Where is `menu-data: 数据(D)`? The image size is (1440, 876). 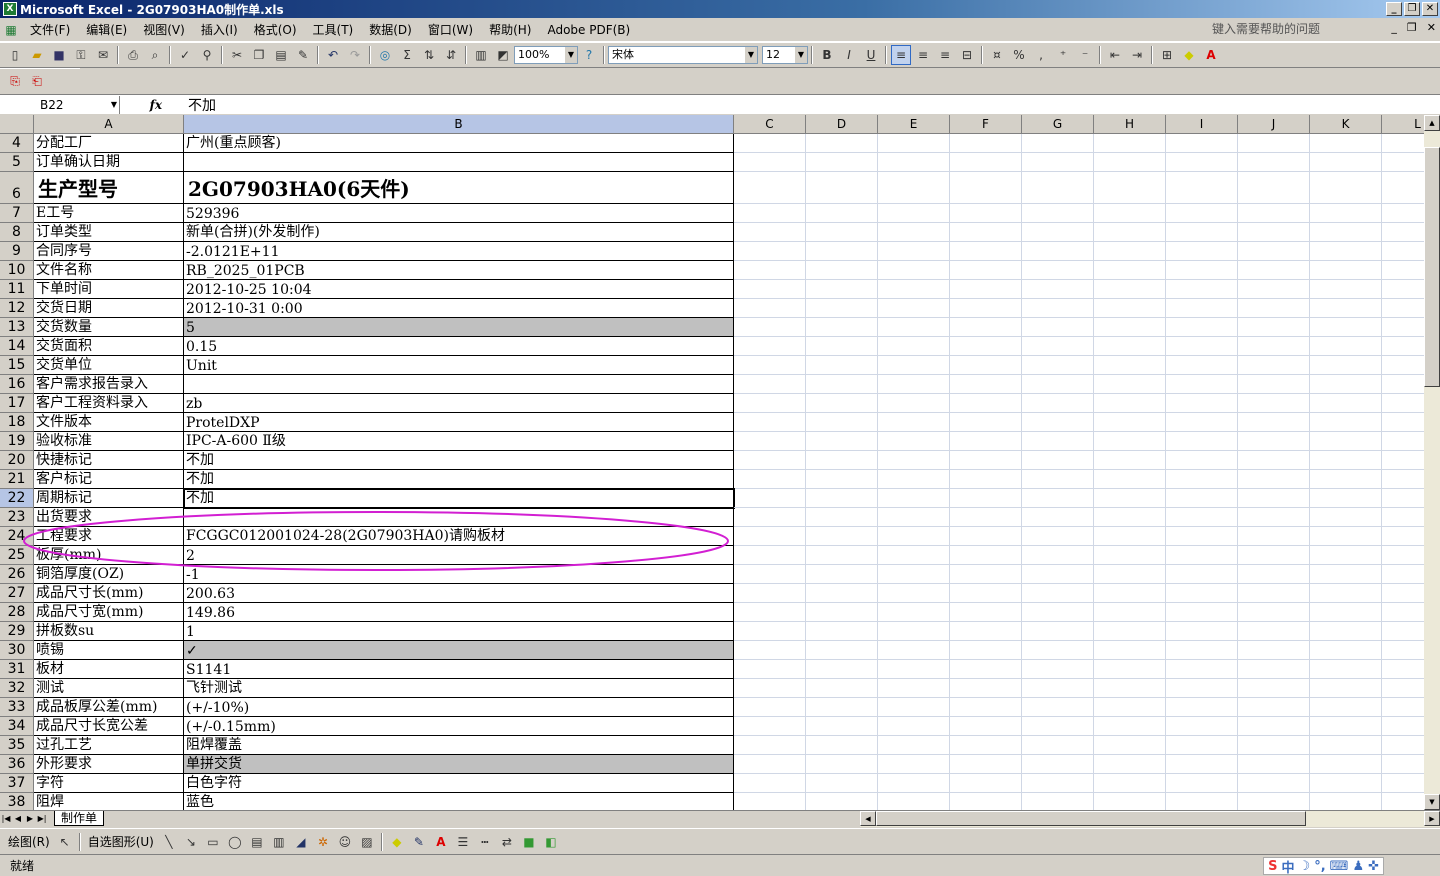
menu-data: 数据(D) is located at coordinates (390, 29).